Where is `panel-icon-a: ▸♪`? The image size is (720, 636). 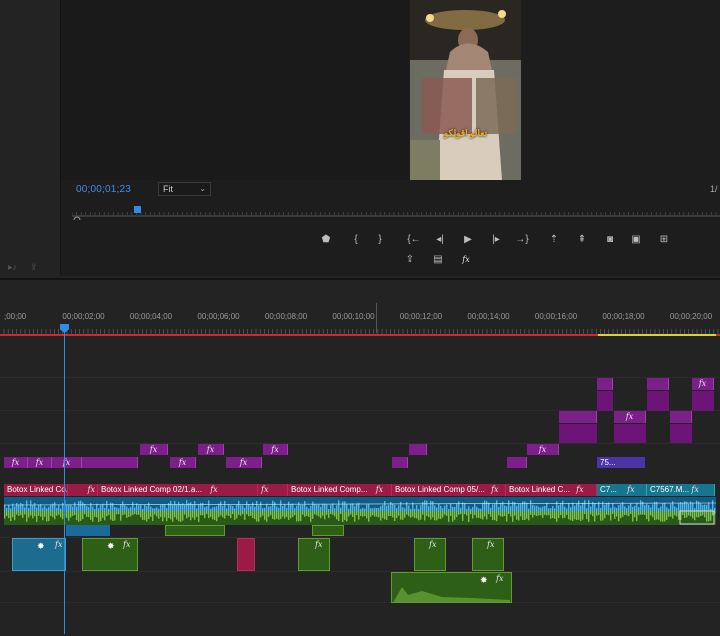
panel-icon-a: ▸♪ is located at coordinates (12, 267).